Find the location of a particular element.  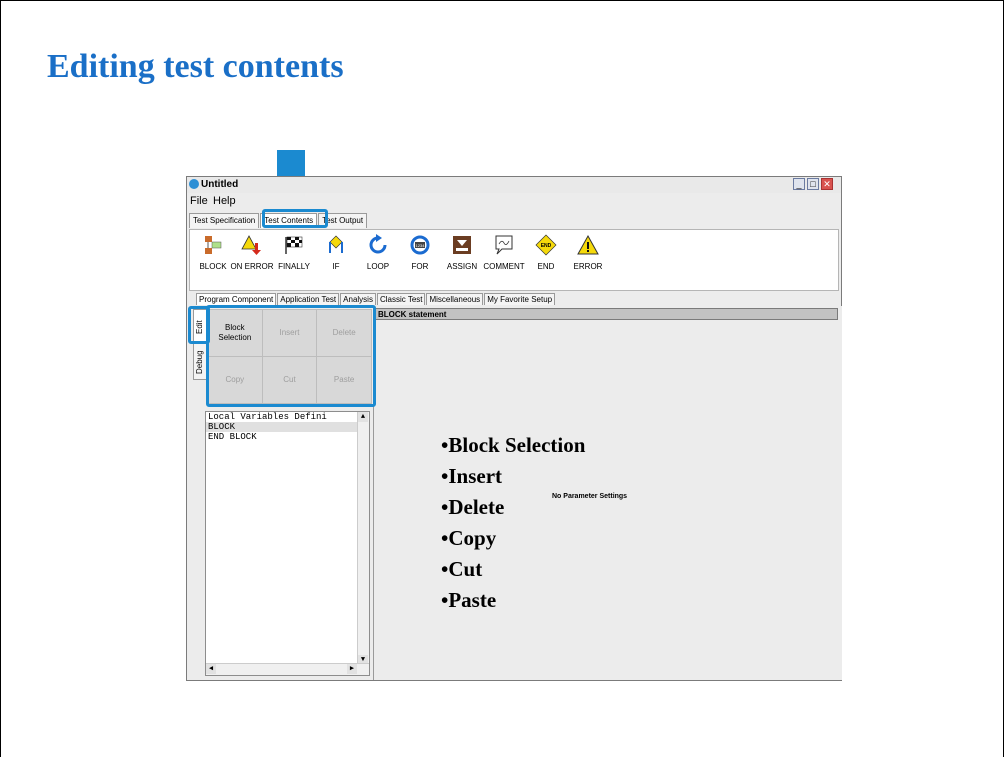

block-icon is located at coordinates (213, 245).